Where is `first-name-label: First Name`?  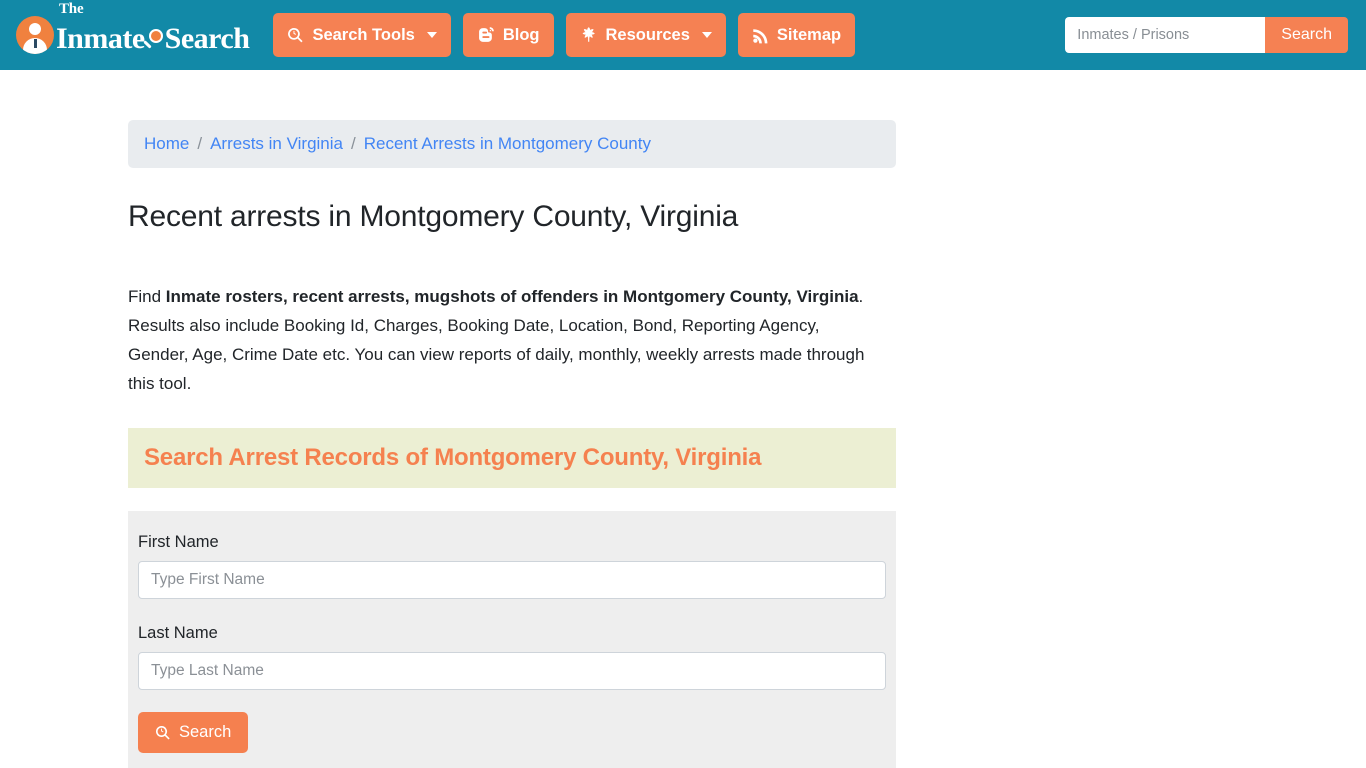
first-name-label: First Name is located at coordinates (178, 542).